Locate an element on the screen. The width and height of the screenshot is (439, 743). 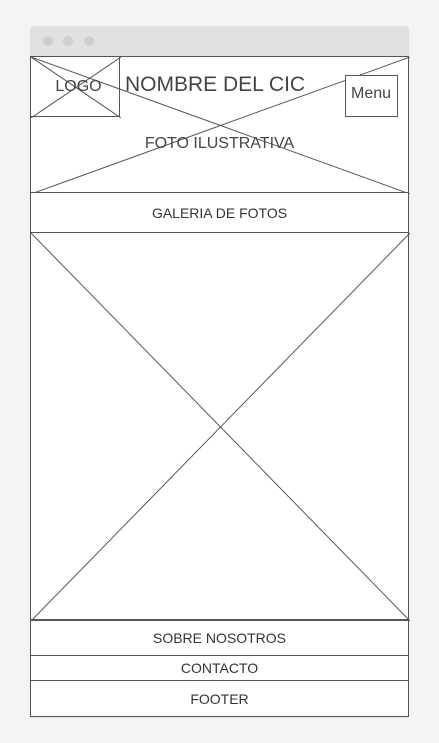
contact-section-label: CONTACTO is located at coordinates (219, 668).